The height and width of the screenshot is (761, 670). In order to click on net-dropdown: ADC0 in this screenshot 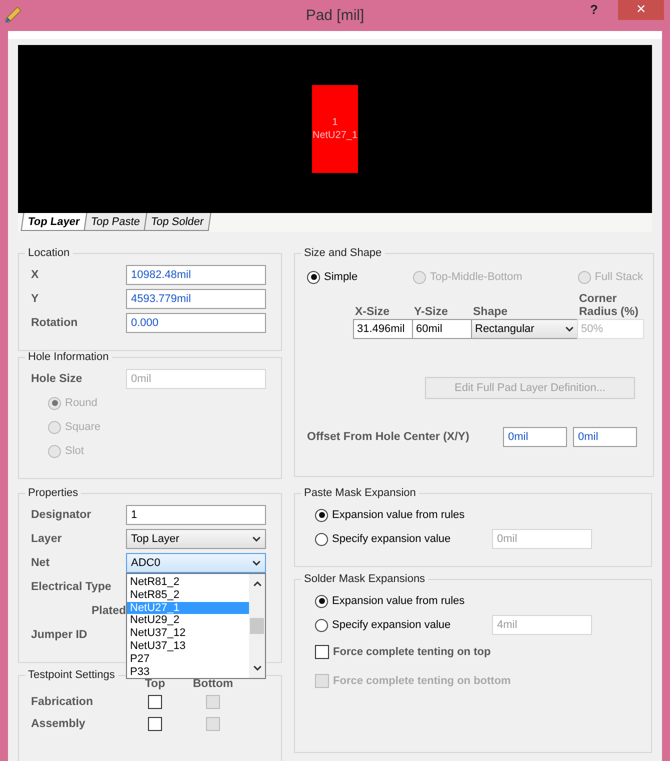, I will do `click(196, 563)`.